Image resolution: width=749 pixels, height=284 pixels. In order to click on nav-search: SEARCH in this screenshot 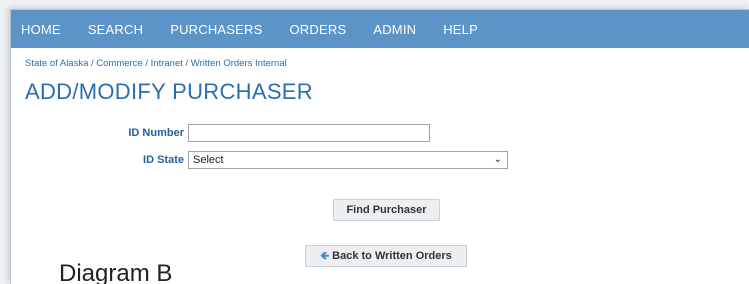, I will do `click(115, 29)`.